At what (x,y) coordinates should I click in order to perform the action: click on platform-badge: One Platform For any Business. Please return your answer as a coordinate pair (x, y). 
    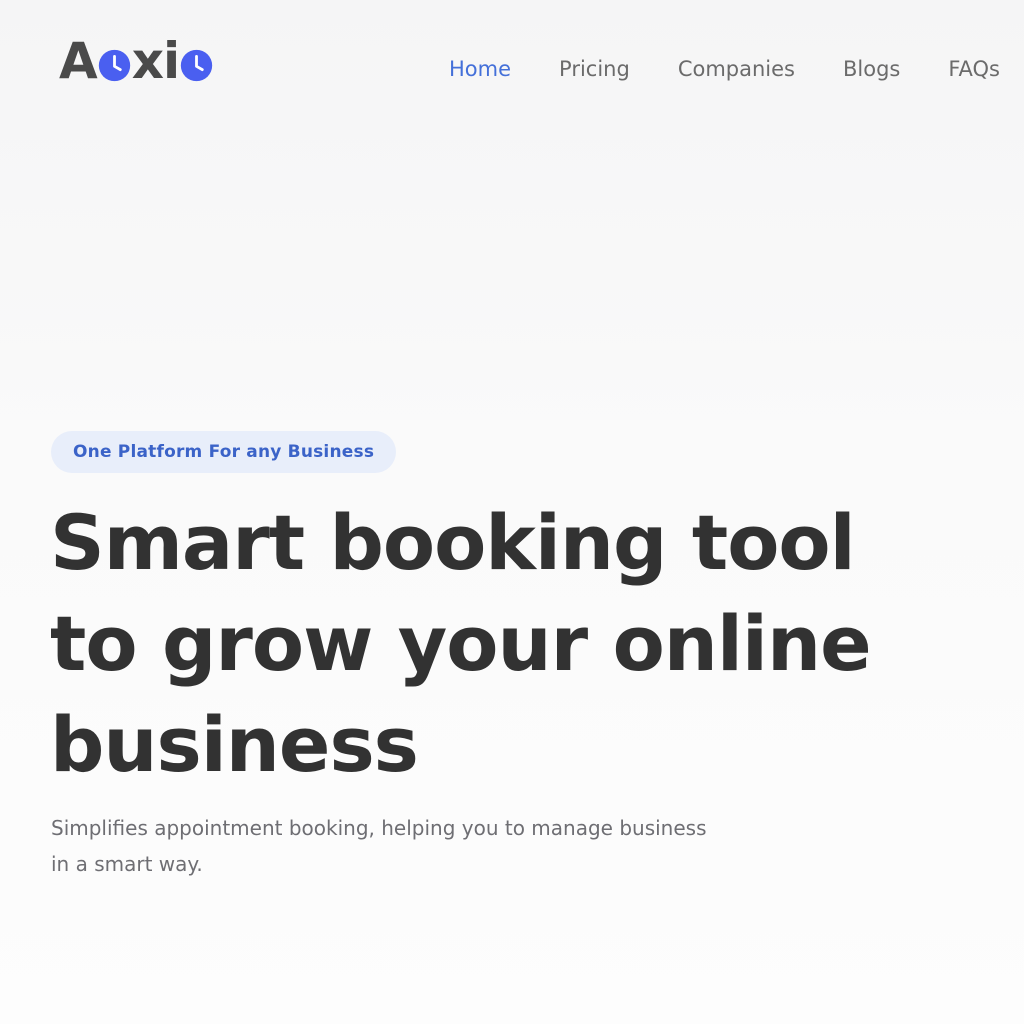
    Looking at the image, I should click on (224, 452).